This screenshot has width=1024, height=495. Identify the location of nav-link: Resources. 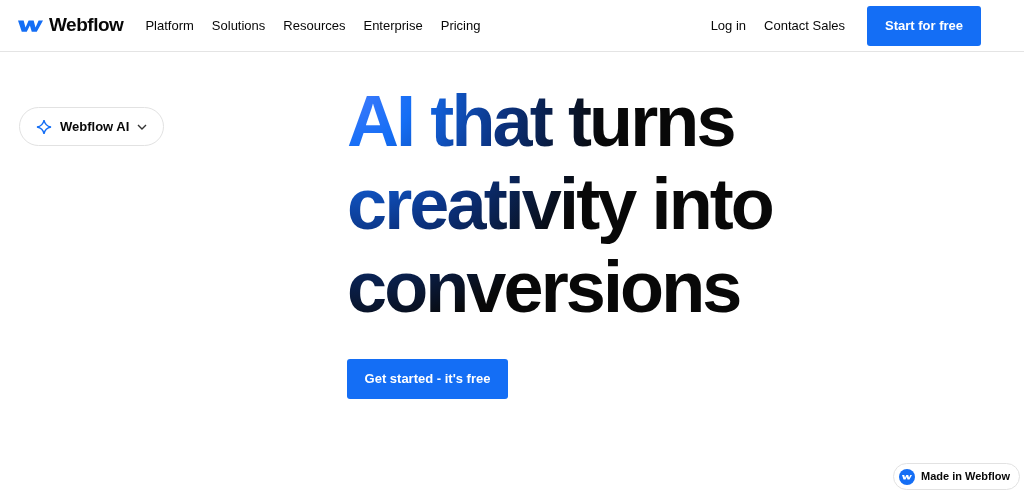
(314, 25).